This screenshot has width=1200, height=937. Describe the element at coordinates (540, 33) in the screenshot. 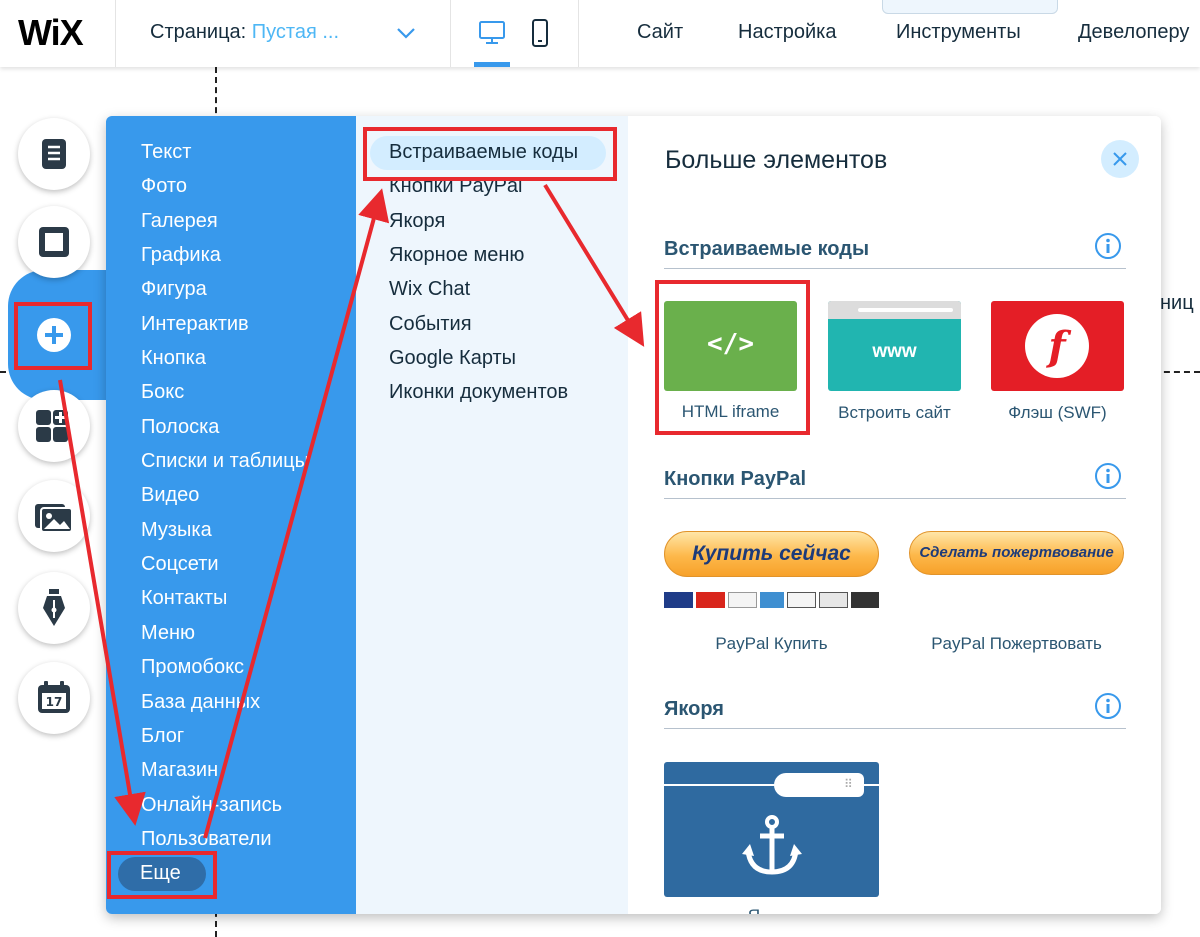

I see `mobile-icon` at that location.